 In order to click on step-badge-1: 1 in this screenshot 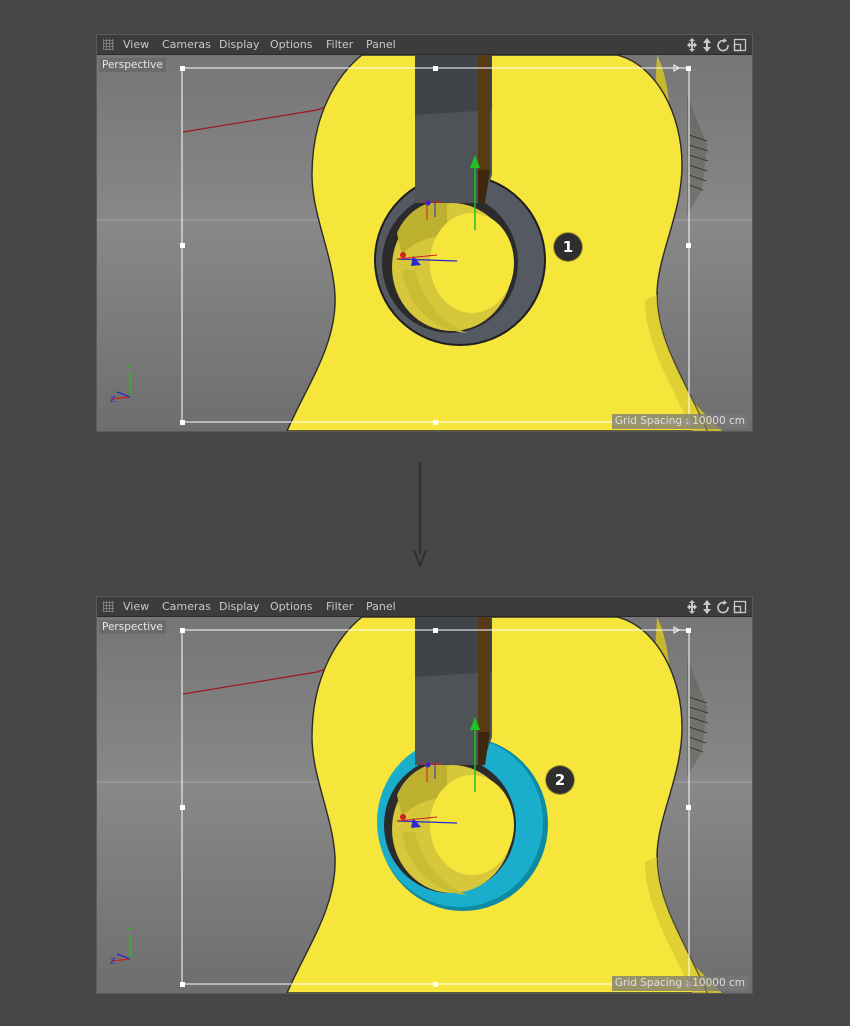, I will do `click(568, 247)`.